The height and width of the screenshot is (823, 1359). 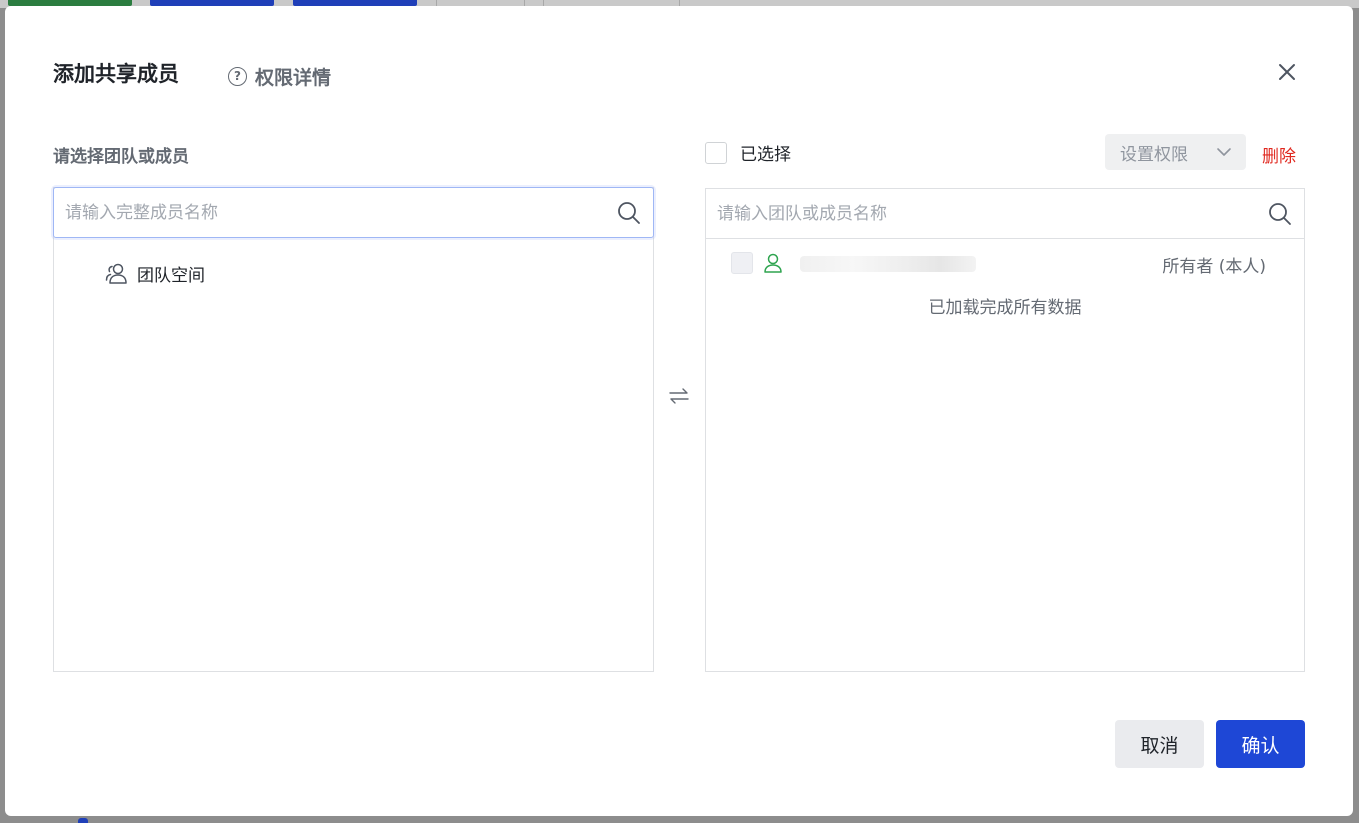 What do you see at coordinates (1005, 264) in the screenshot?
I see `member-row: 所有者 (本人)` at bounding box center [1005, 264].